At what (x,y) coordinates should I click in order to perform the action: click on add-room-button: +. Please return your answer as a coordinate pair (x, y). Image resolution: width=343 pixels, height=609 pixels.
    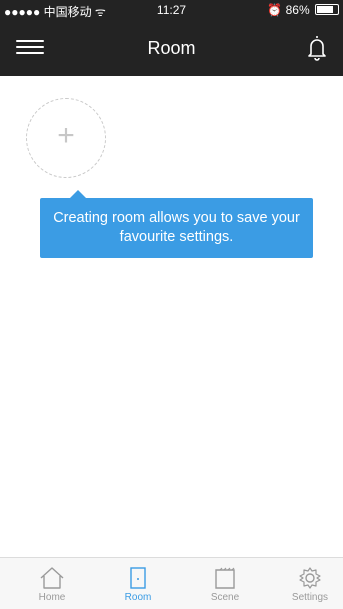
    Looking at the image, I should click on (66, 138).